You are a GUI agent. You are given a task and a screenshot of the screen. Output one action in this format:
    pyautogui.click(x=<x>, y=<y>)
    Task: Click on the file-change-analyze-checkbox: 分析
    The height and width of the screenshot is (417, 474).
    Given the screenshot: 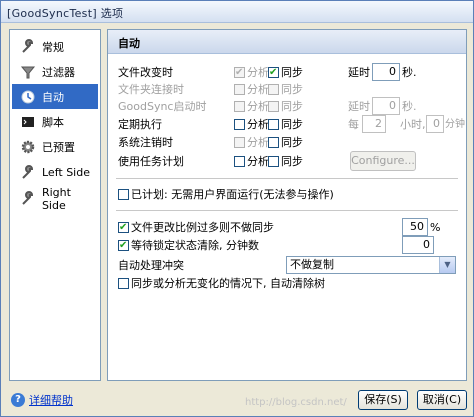 What is the action you would take?
    pyautogui.click(x=251, y=73)
    